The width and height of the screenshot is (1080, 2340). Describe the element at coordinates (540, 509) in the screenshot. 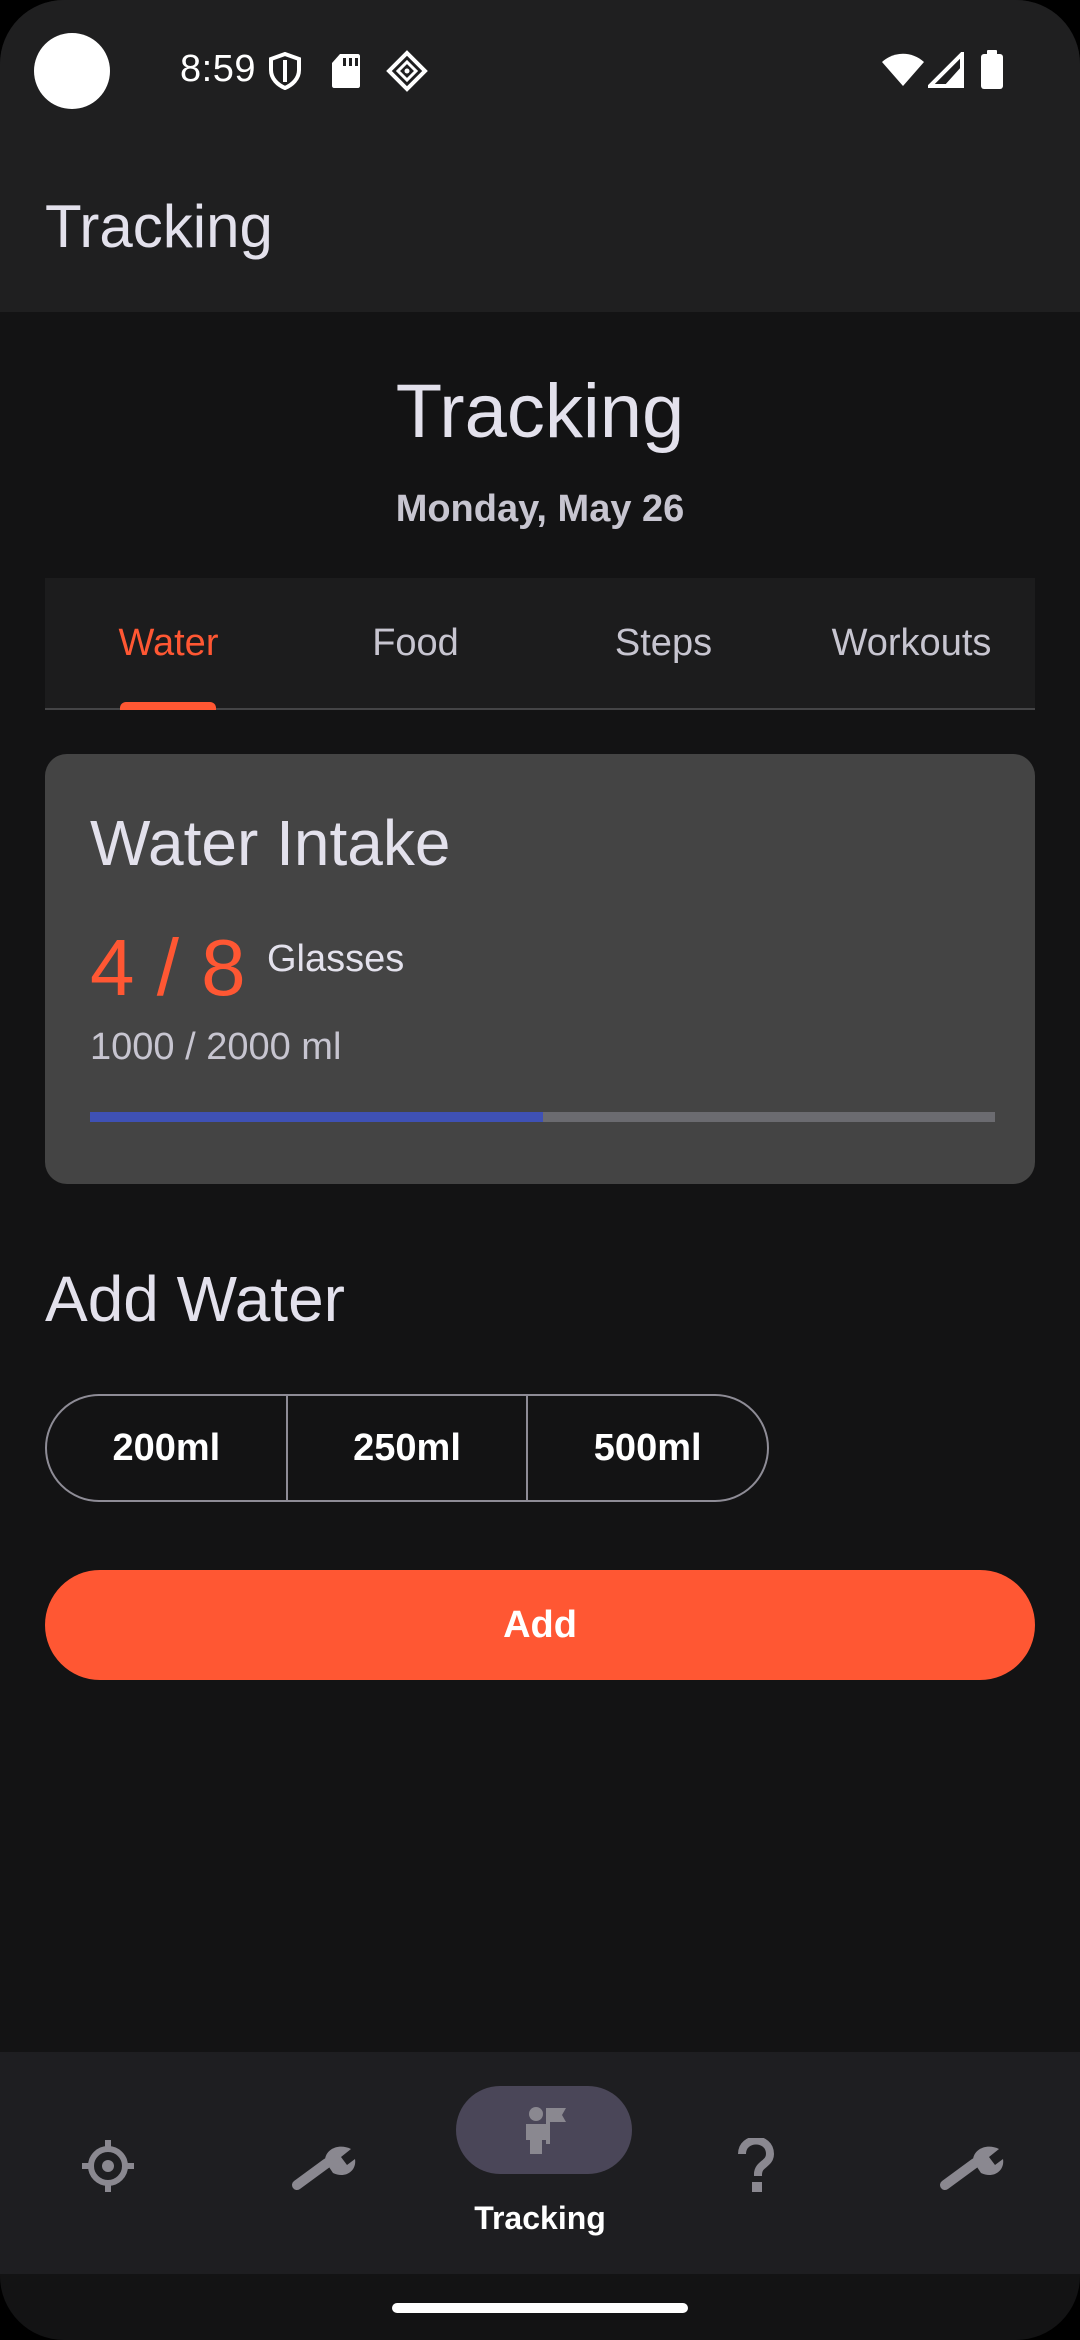

I see `page-date: Monday, May 26` at that location.